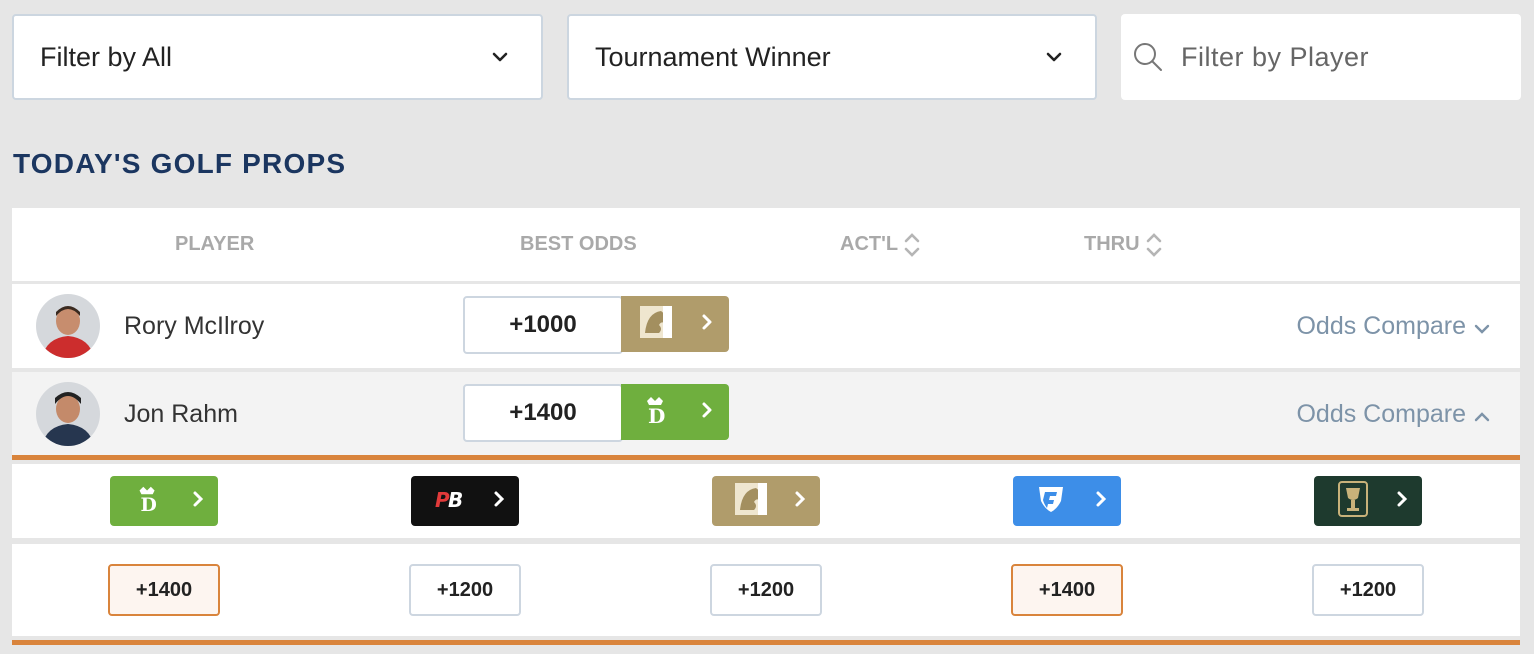 Image resolution: width=1534 pixels, height=654 pixels. Describe the element at coordinates (832, 57) in the screenshot. I see `market-select: Tournament Winner` at that location.